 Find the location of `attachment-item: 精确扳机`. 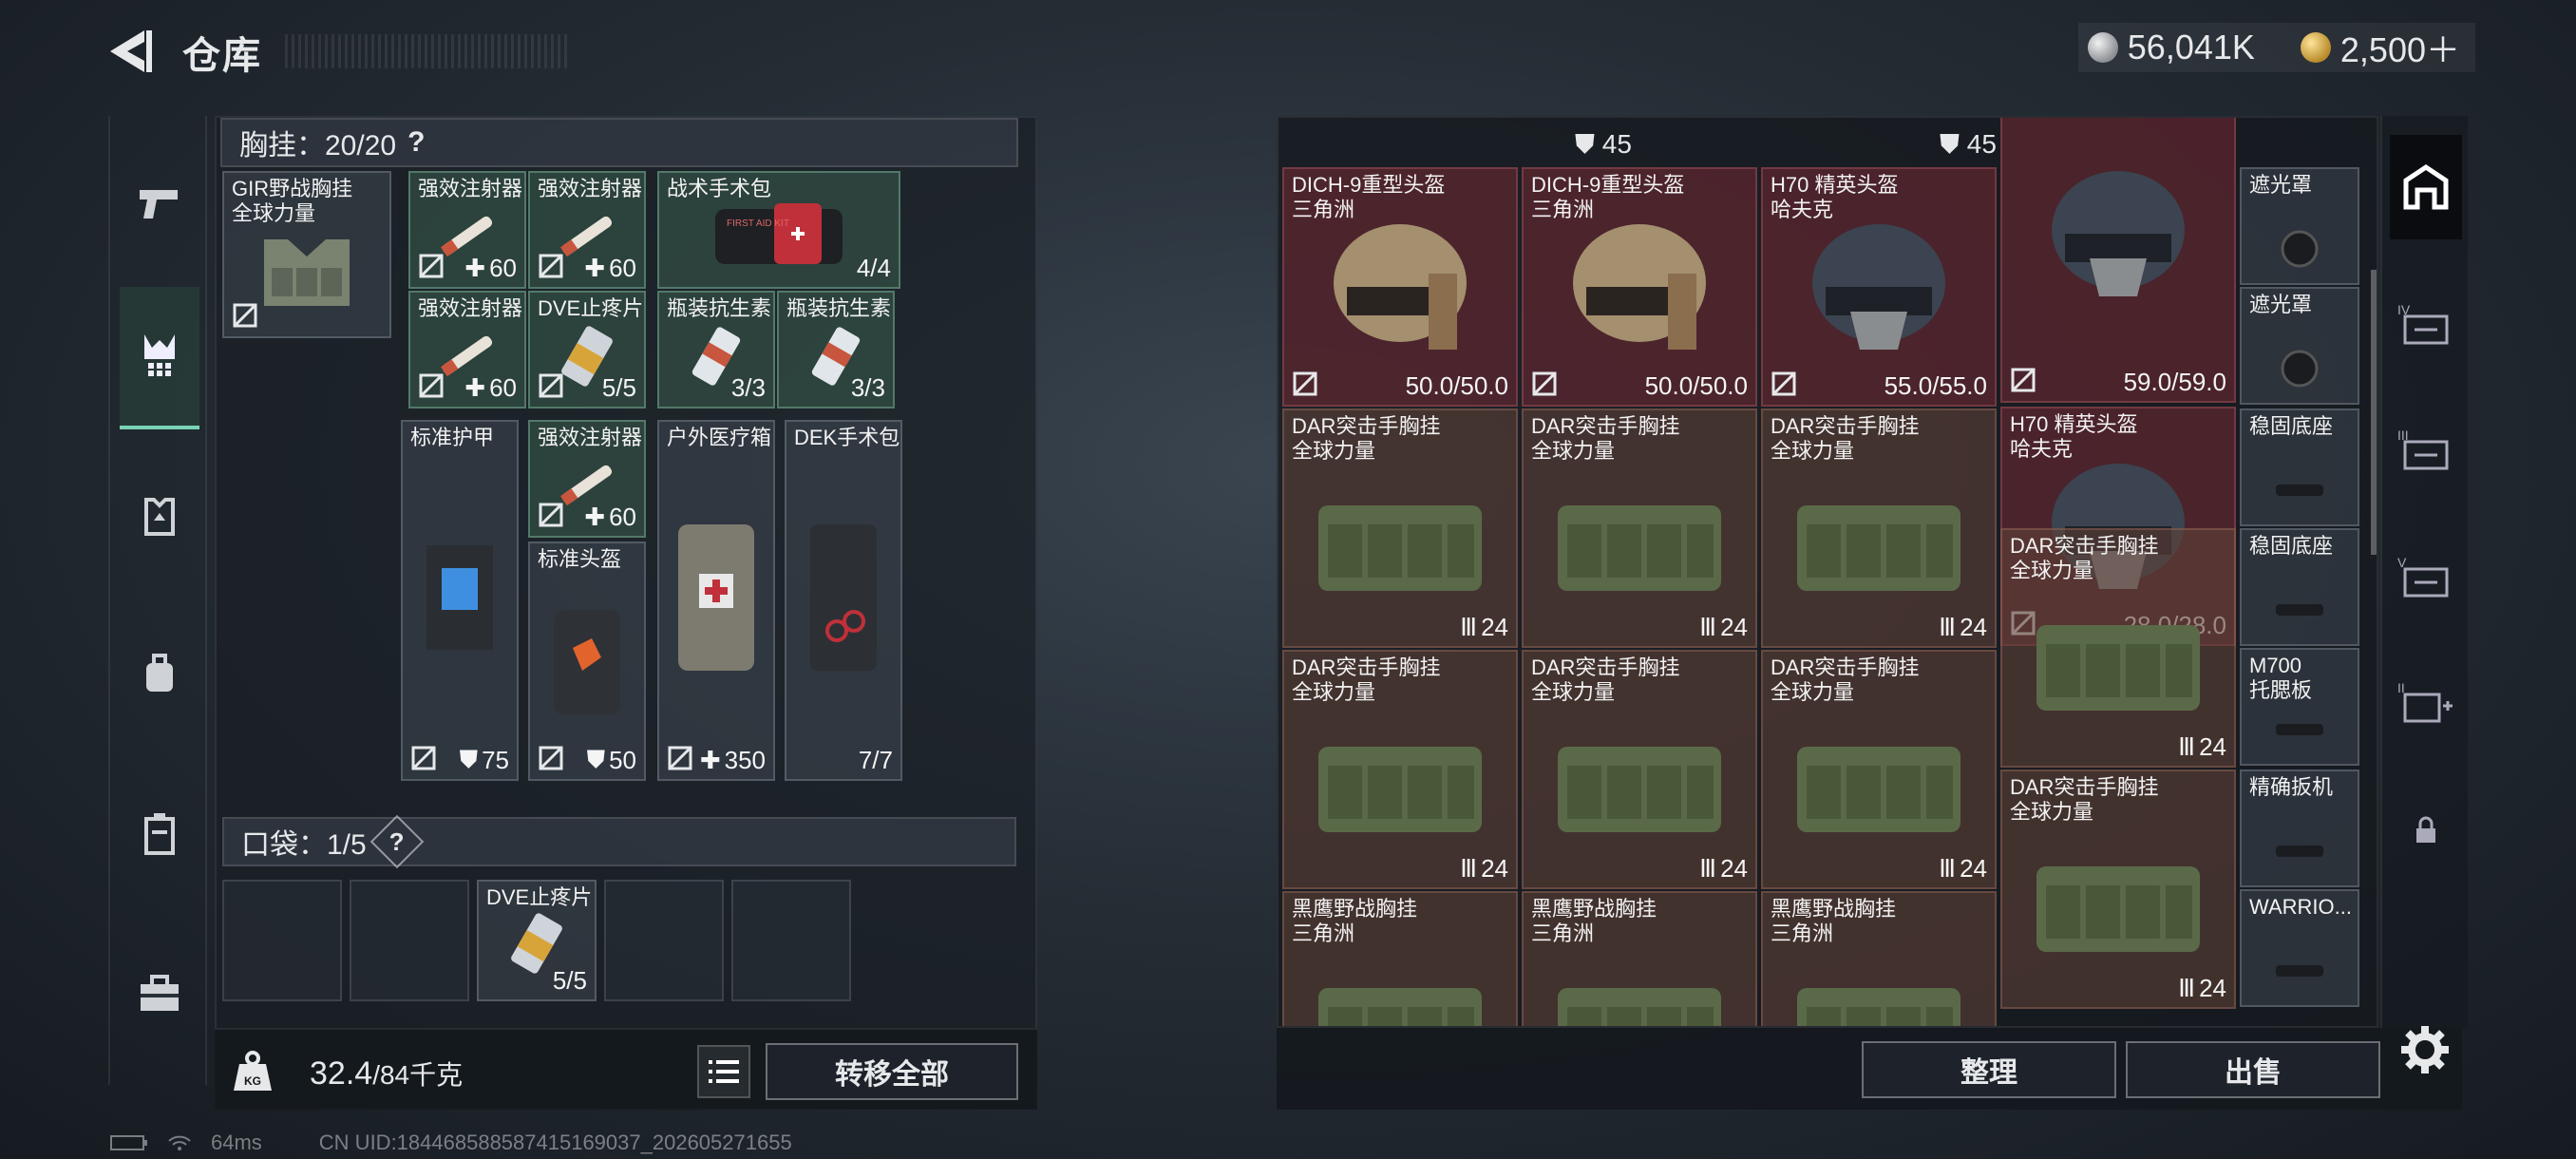

attachment-item: 精确扳机 is located at coordinates (2299, 828).